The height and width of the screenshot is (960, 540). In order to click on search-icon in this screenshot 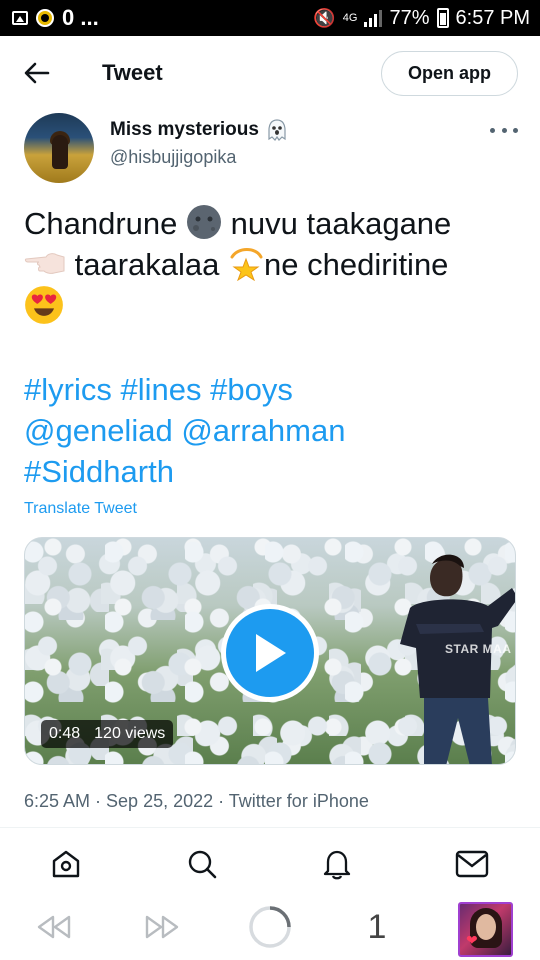, I will do `click(202, 864)`.